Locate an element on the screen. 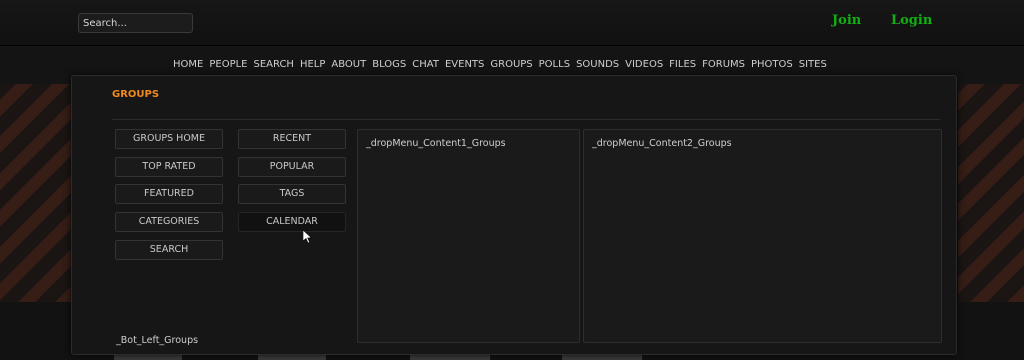 This screenshot has height=360, width=1024. nav-item-groups: GROUPS is located at coordinates (511, 64).